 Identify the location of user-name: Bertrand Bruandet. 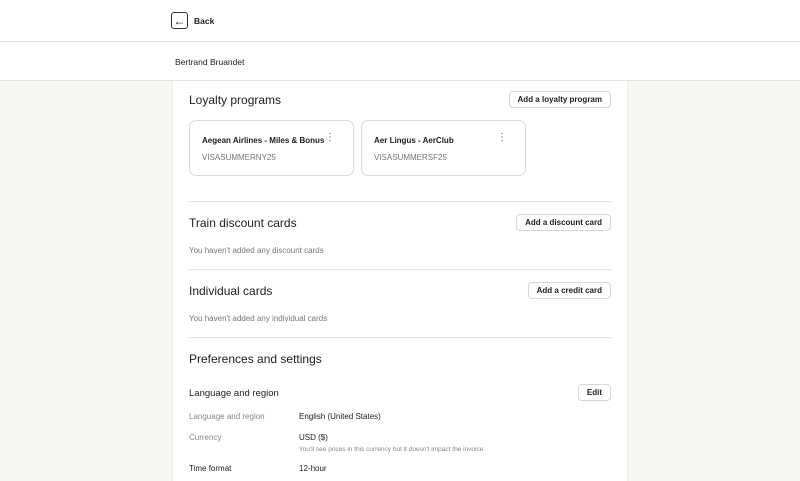
(210, 62).